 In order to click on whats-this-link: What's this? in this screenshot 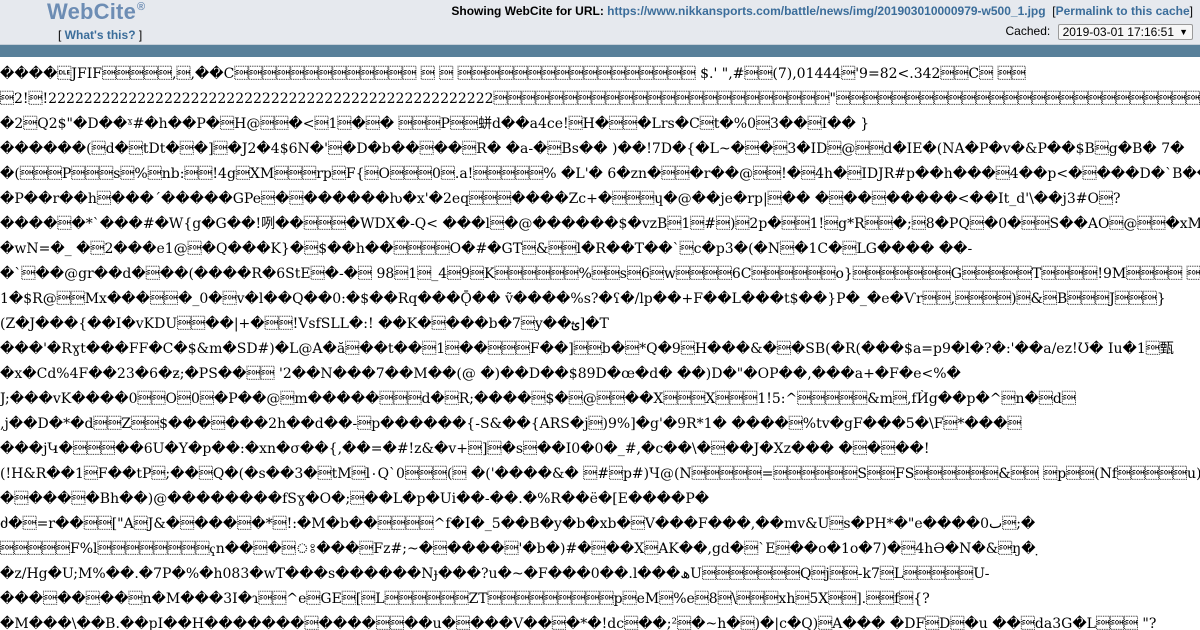, I will do `click(100, 35)`.